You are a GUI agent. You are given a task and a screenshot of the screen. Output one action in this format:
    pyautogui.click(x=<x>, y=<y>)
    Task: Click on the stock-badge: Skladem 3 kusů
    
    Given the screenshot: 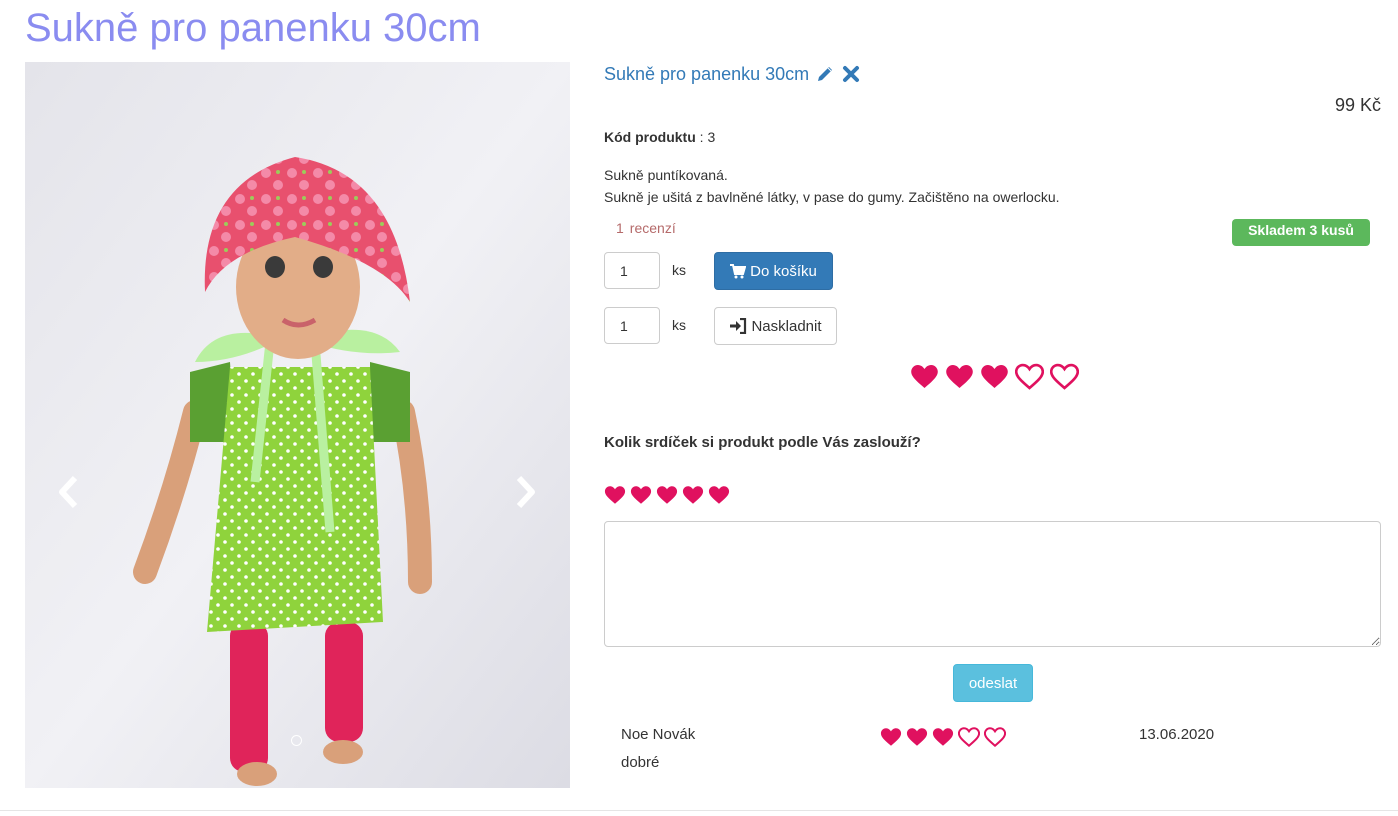 What is the action you would take?
    pyautogui.click(x=1301, y=232)
    